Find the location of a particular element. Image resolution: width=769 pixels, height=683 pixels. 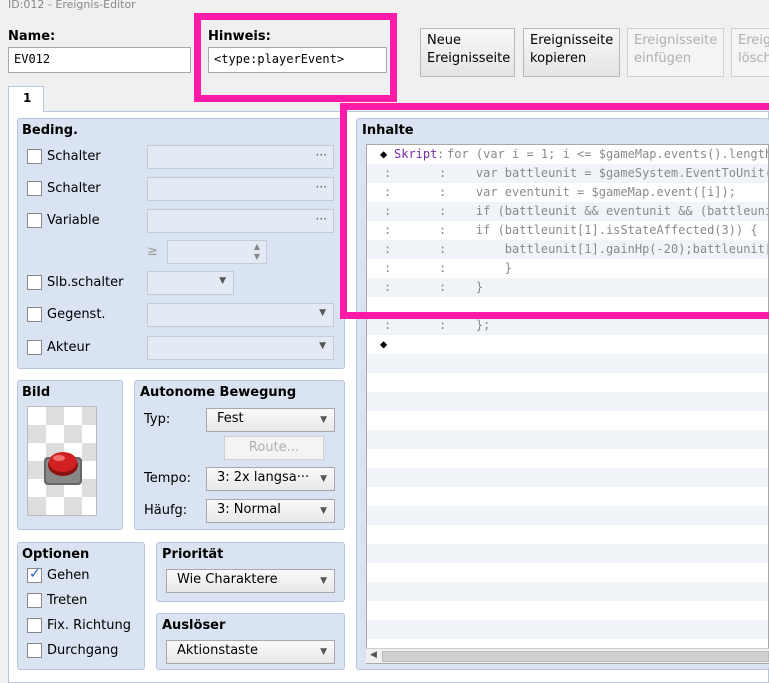

switch1-label: Schalter is located at coordinates (74, 156).